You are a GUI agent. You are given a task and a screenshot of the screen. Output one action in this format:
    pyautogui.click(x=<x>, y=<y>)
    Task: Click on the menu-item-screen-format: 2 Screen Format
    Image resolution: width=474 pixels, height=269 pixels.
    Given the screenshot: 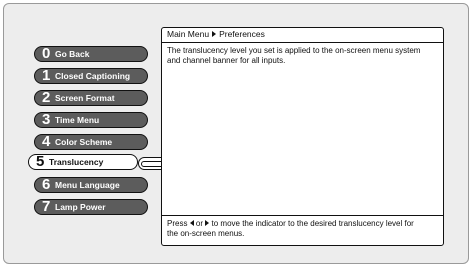 What is the action you would take?
    pyautogui.click(x=91, y=98)
    